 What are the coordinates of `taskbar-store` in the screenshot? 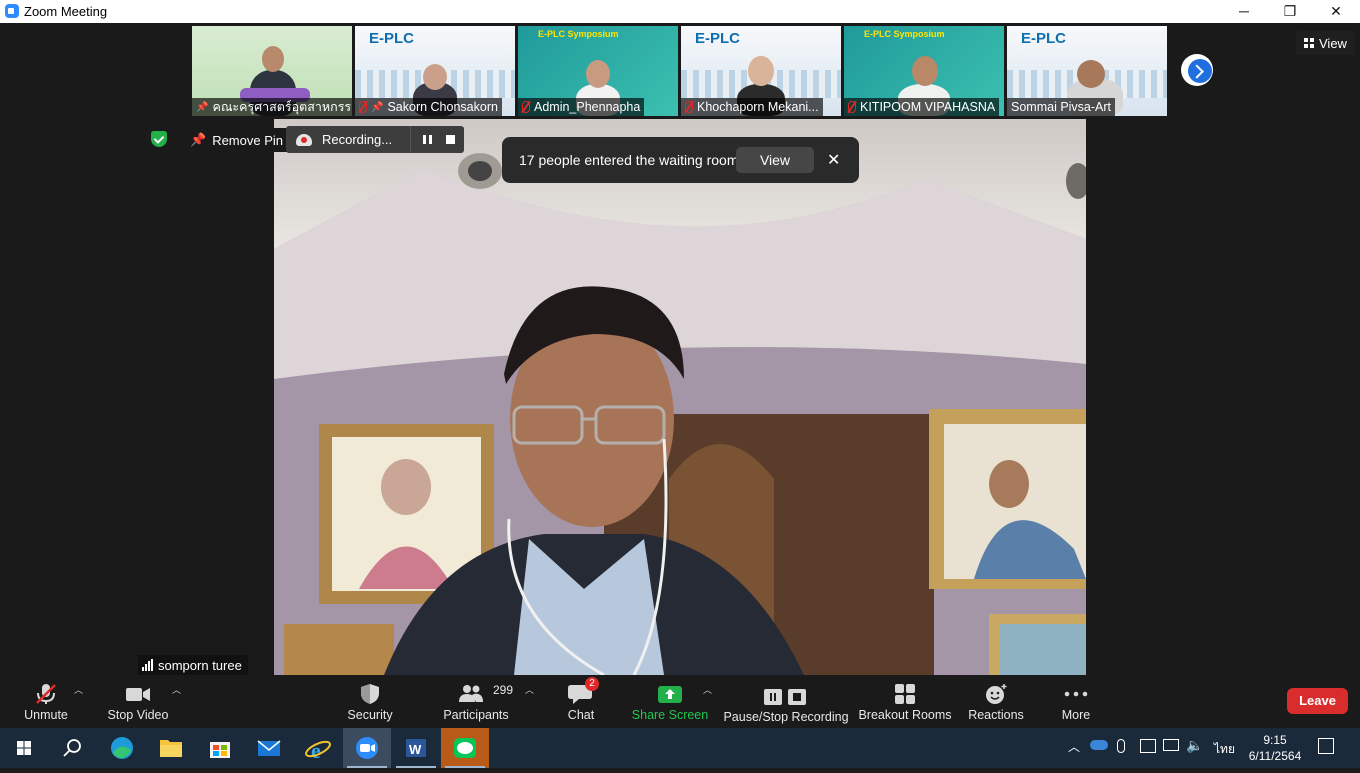 It's located at (220, 748).